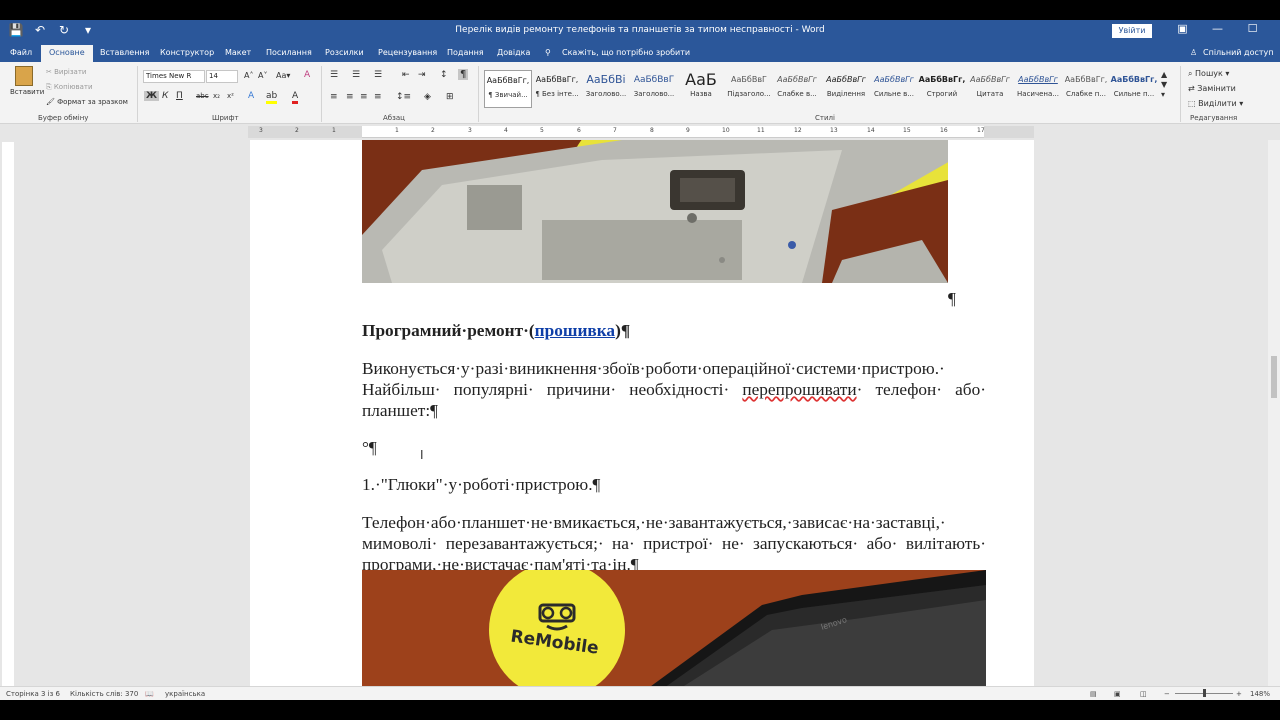 This screenshot has height=720, width=1280. I want to click on justify-icon: ≡, so click(378, 97).